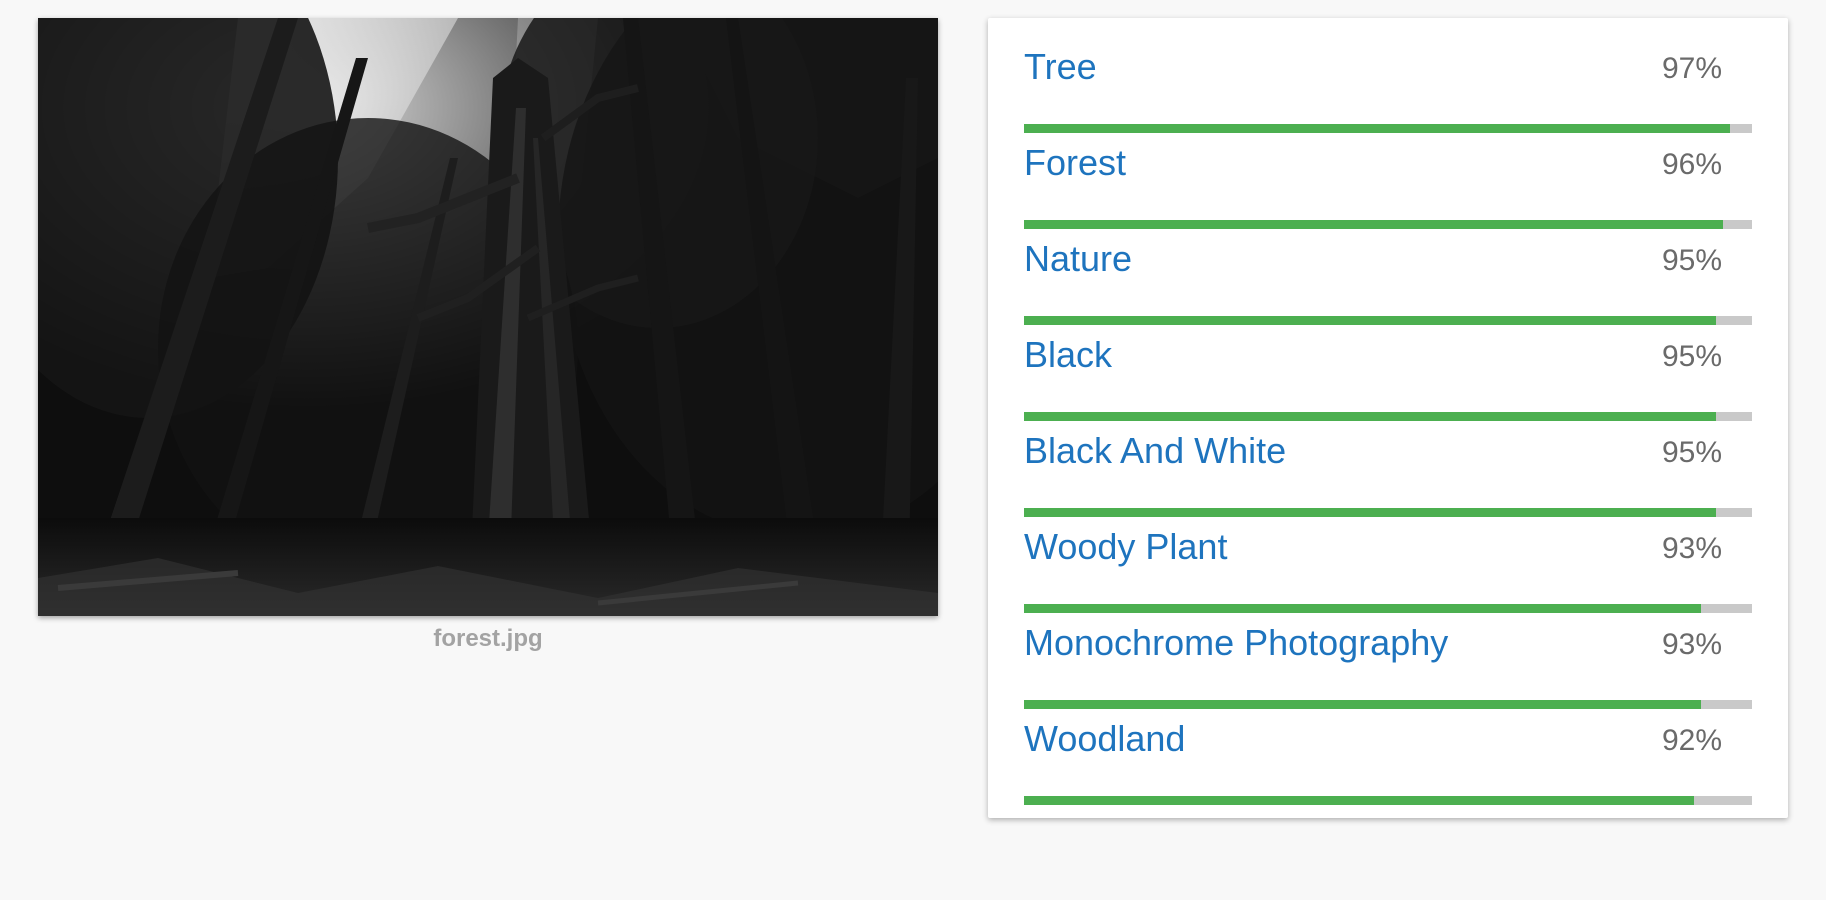 The width and height of the screenshot is (1826, 900). Describe the element at coordinates (1155, 450) in the screenshot. I see `label-name: Black And White` at that location.